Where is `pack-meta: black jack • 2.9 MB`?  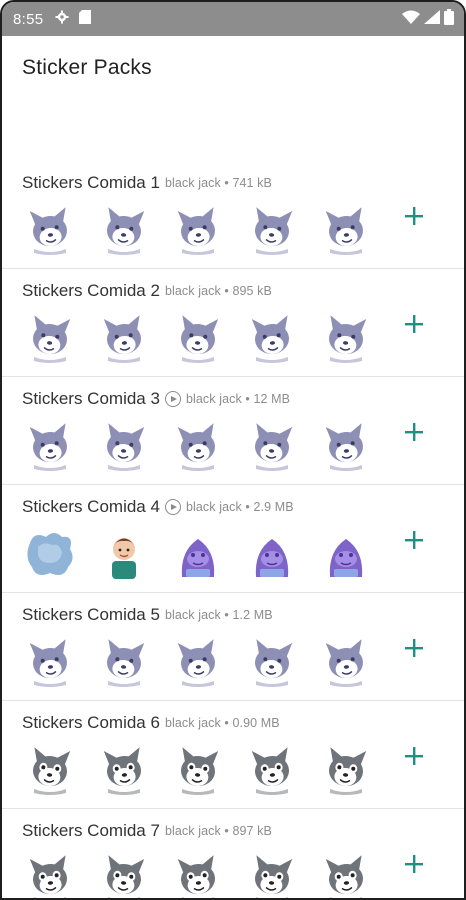
pack-meta: black jack • 2.9 MB is located at coordinates (239, 507).